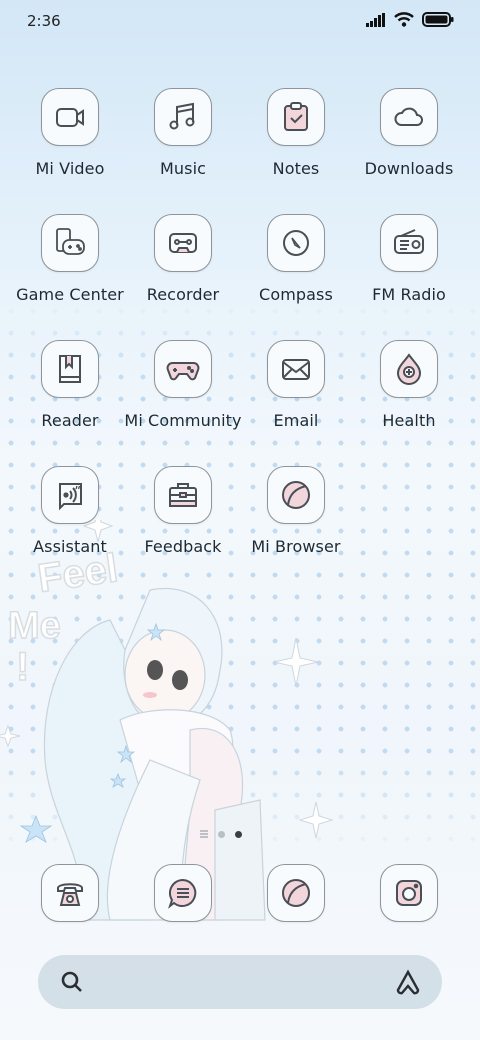 This screenshot has height=1040, width=480. I want to click on dock-messaging, so click(183, 893).